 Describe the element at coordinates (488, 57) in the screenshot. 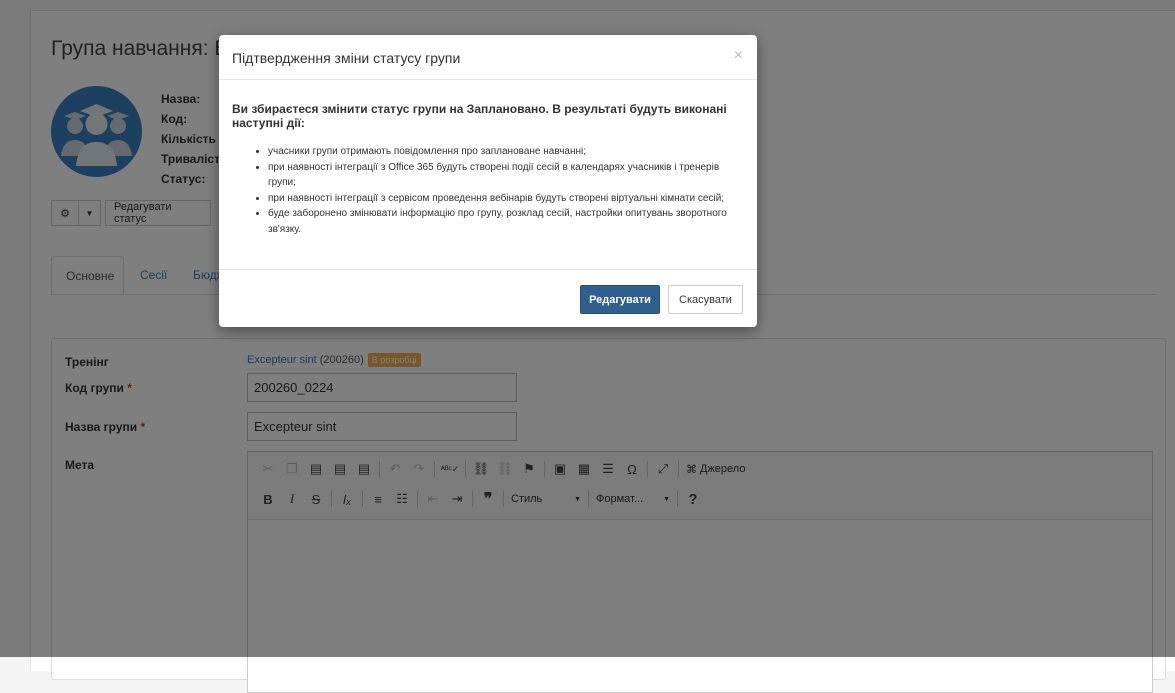

I see `dialog-header: Підтвердження зміни статусу групи ×` at that location.